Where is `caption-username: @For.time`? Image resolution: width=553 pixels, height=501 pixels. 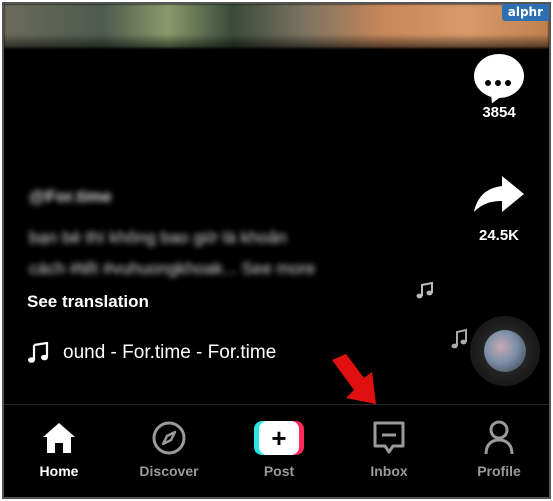
caption-username: @For.time is located at coordinates (70, 197).